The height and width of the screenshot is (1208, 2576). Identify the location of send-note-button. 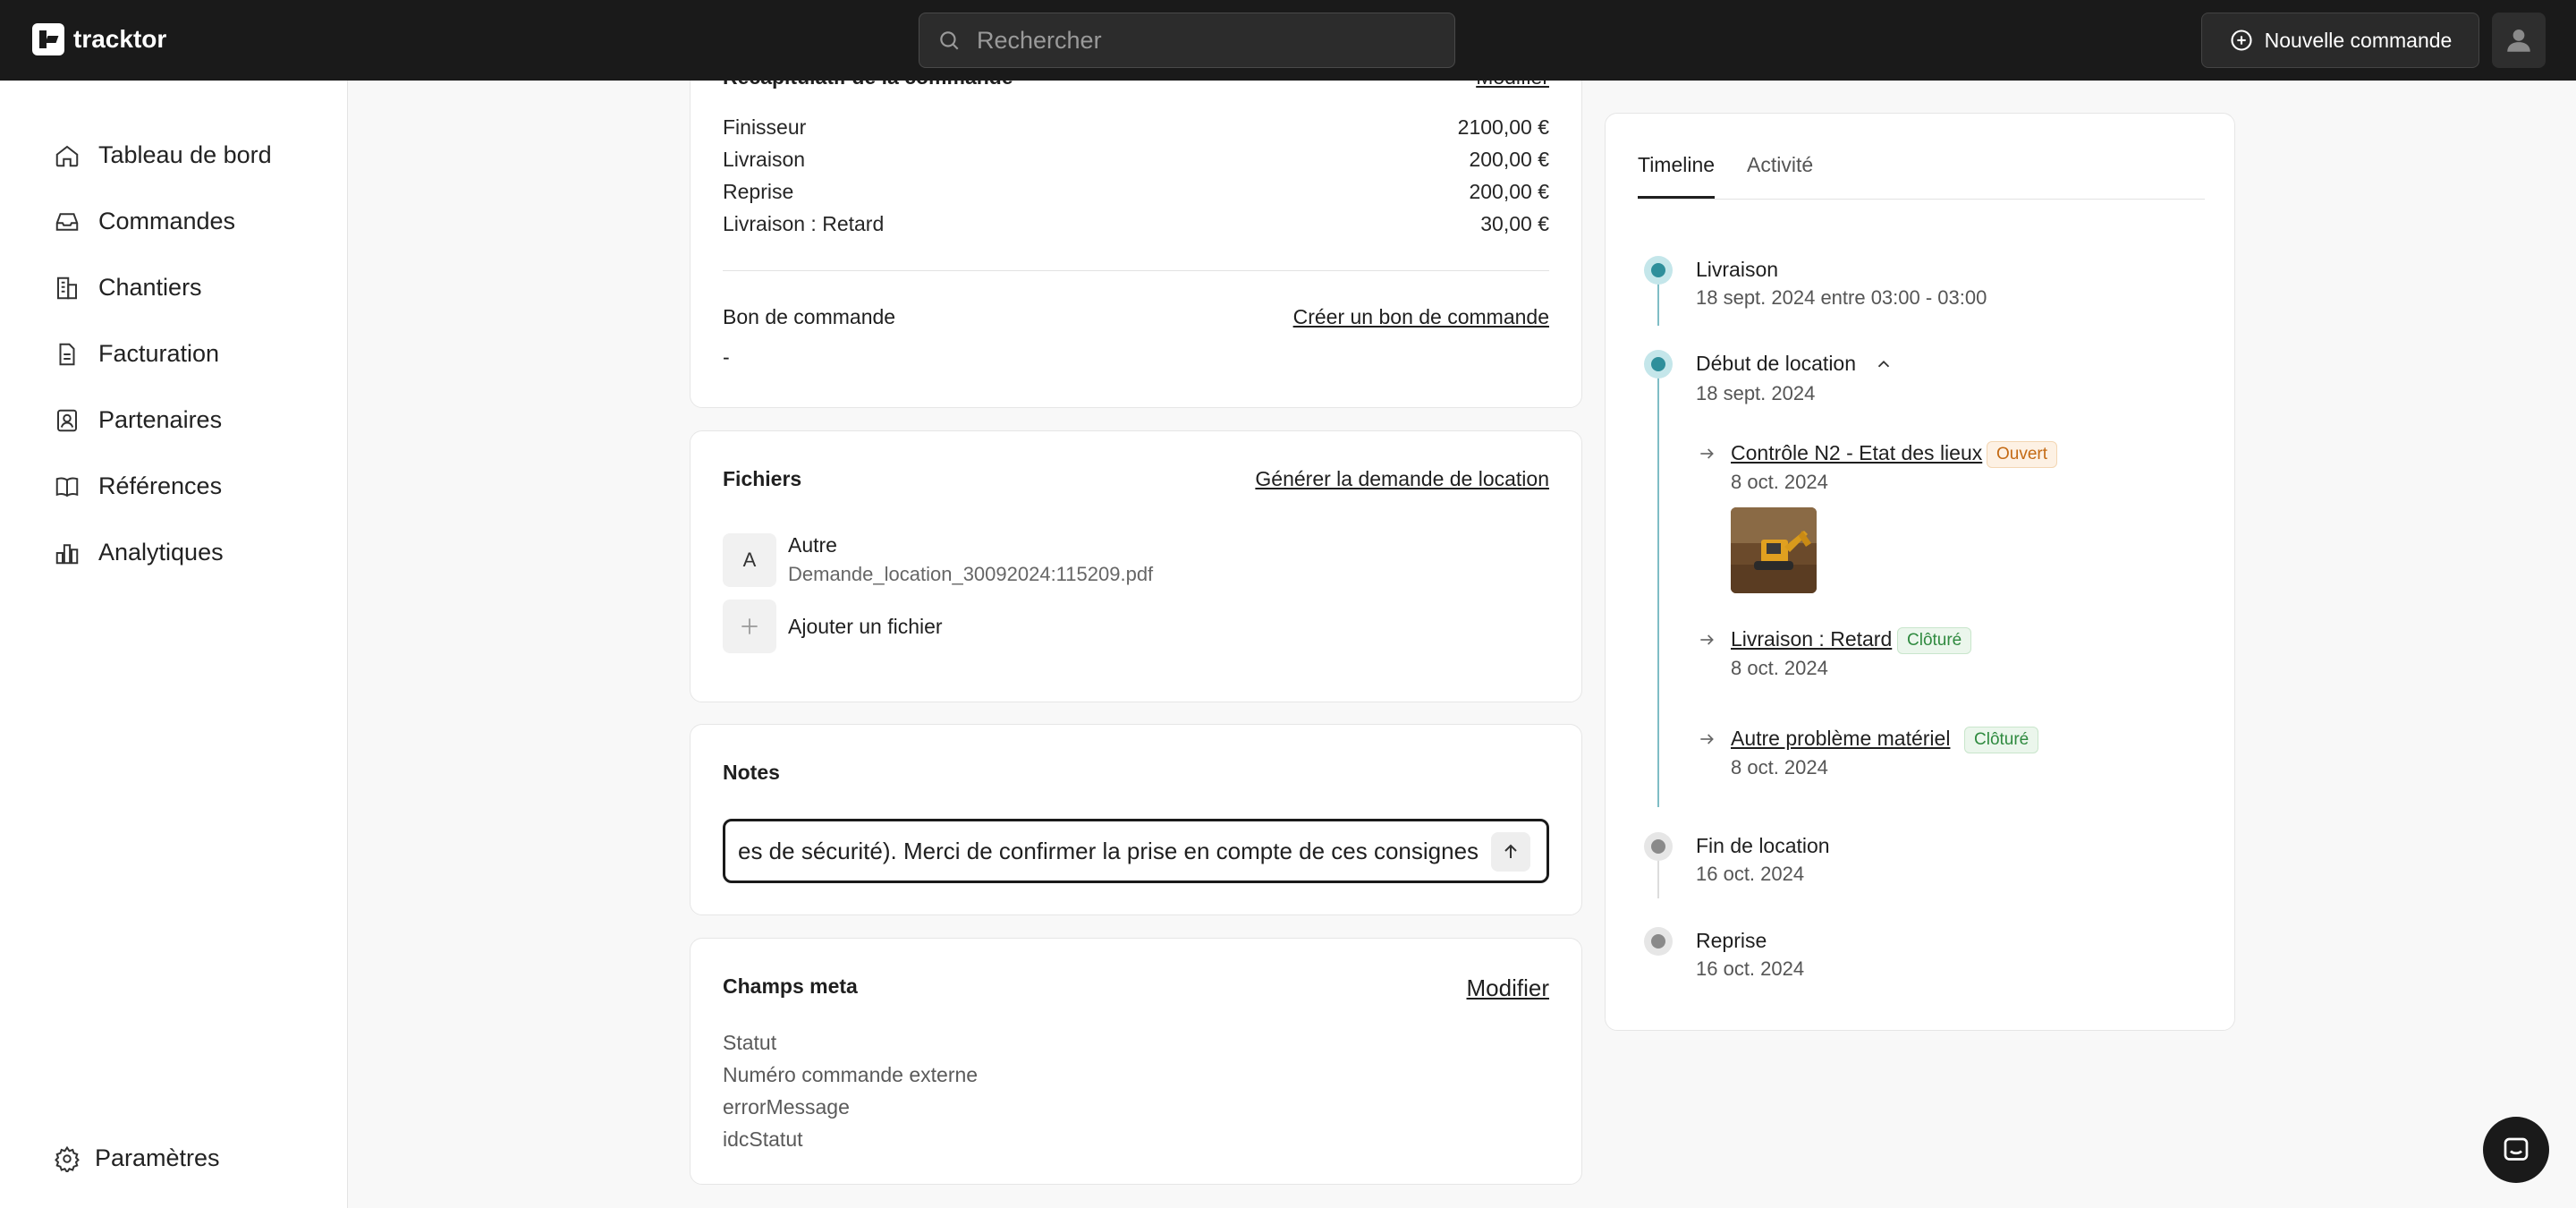
(1510, 852).